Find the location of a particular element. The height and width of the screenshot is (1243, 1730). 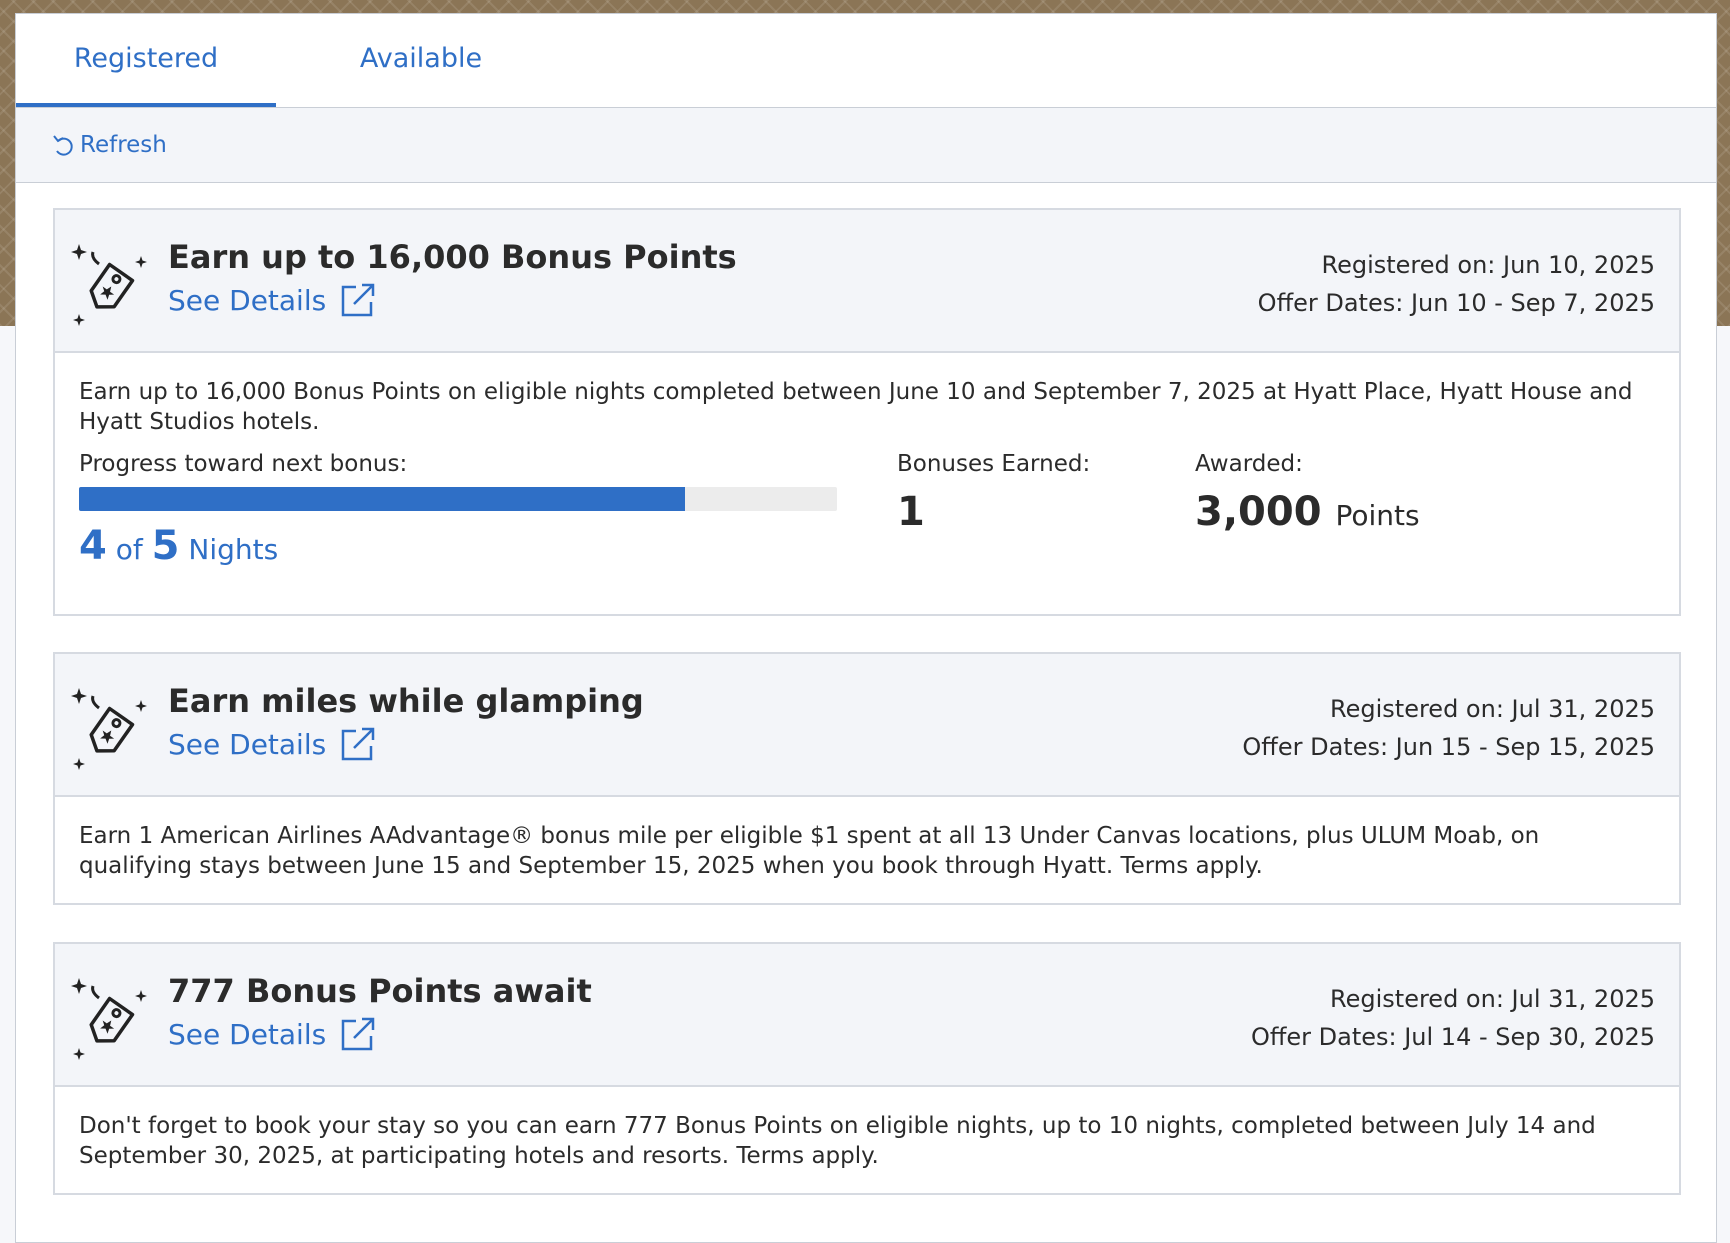

awarded-value: 3,000 is located at coordinates (1258, 512).